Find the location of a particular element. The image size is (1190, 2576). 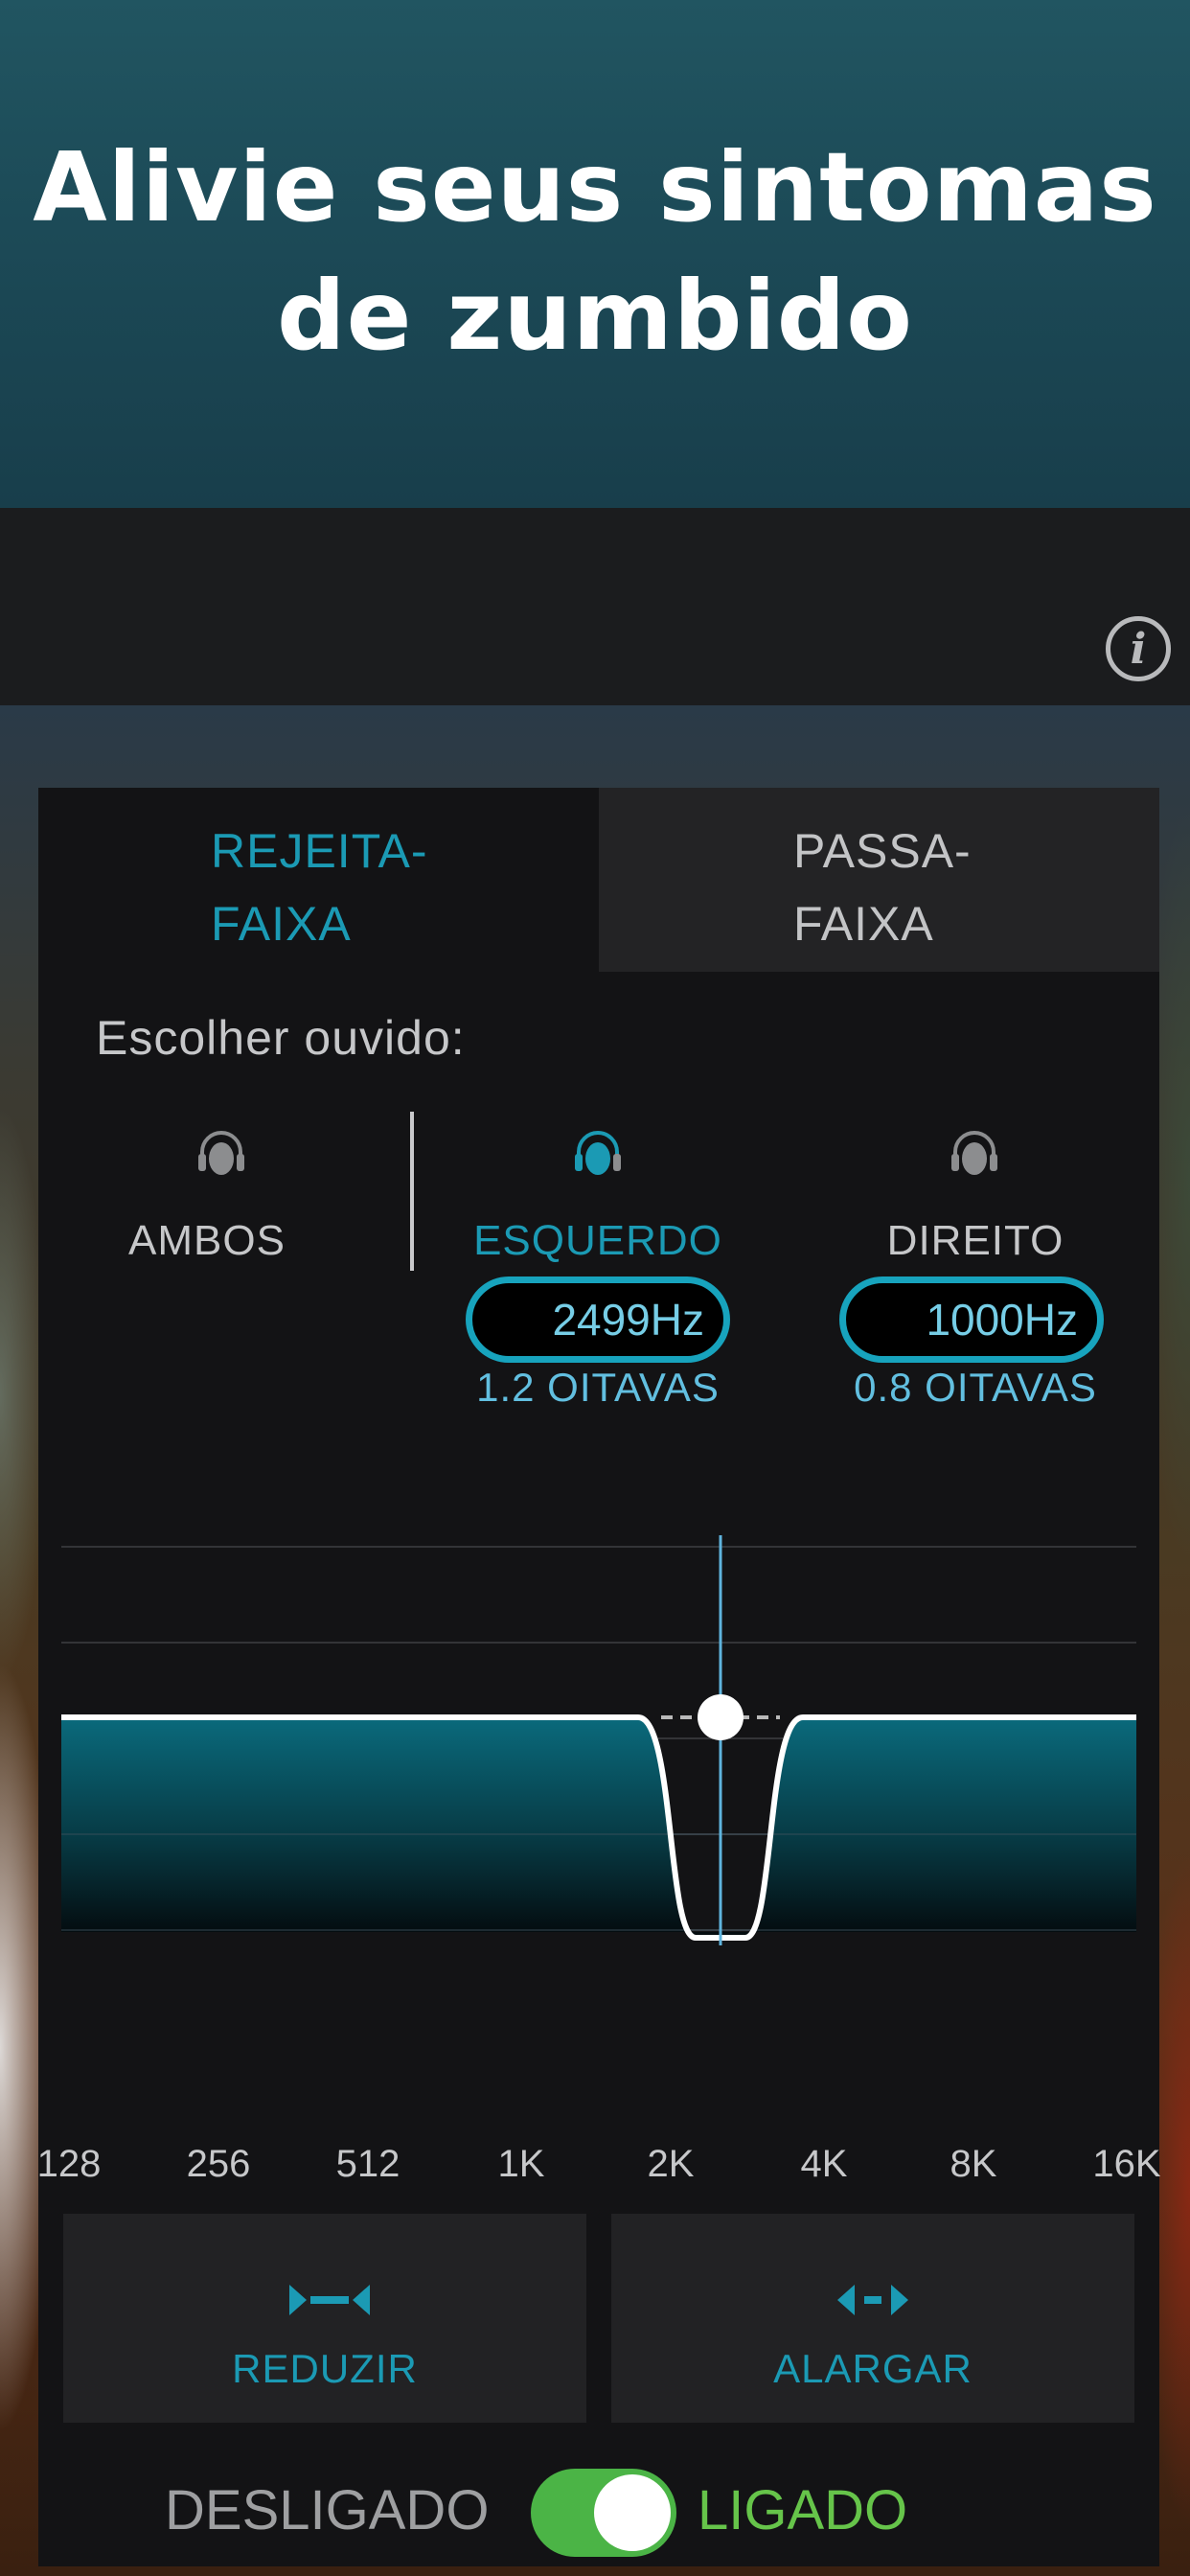

x-tick-512: 512 is located at coordinates (367, 2164).